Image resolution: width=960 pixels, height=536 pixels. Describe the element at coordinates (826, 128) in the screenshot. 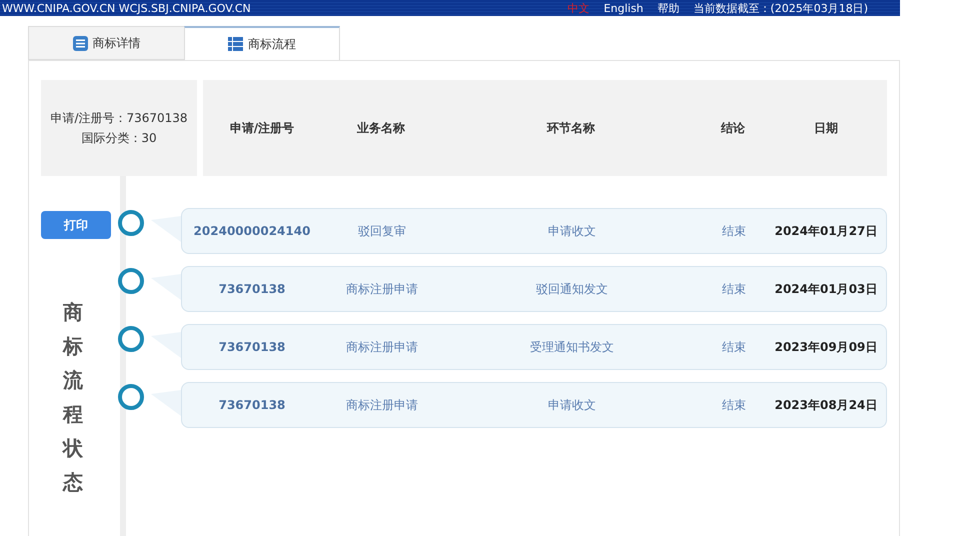

I see `column-header: 日期` at that location.